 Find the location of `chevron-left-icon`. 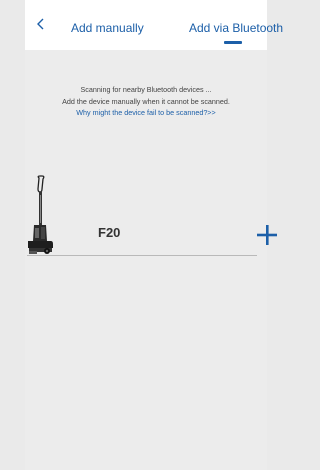

chevron-left-icon is located at coordinates (40, 24).